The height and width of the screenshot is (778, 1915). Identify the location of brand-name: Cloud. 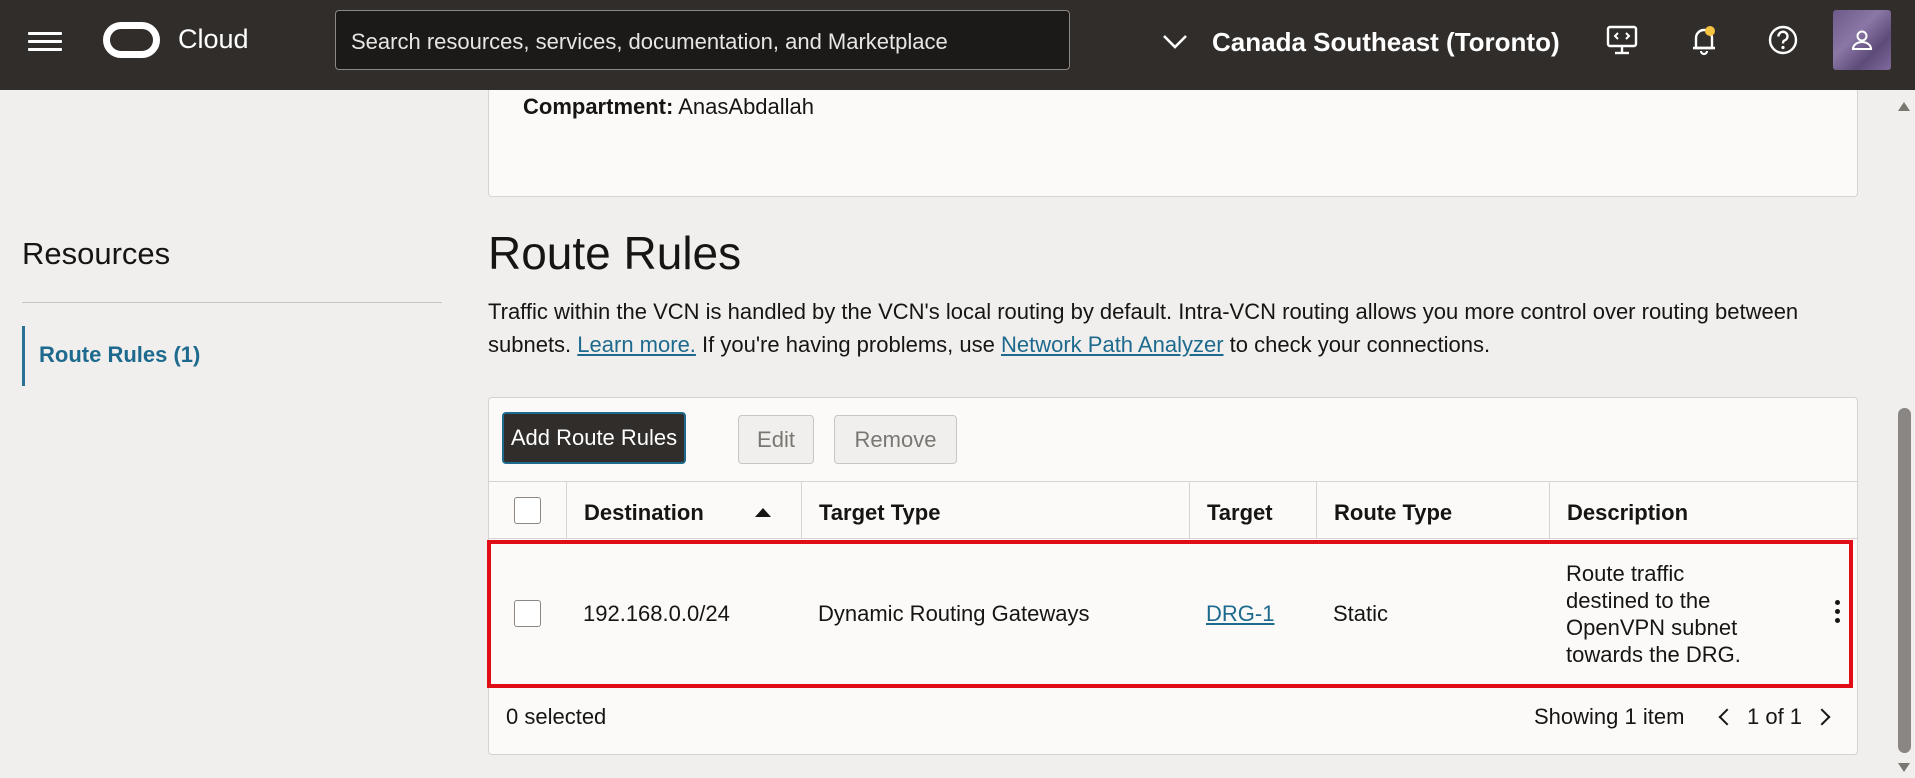
(213, 39).